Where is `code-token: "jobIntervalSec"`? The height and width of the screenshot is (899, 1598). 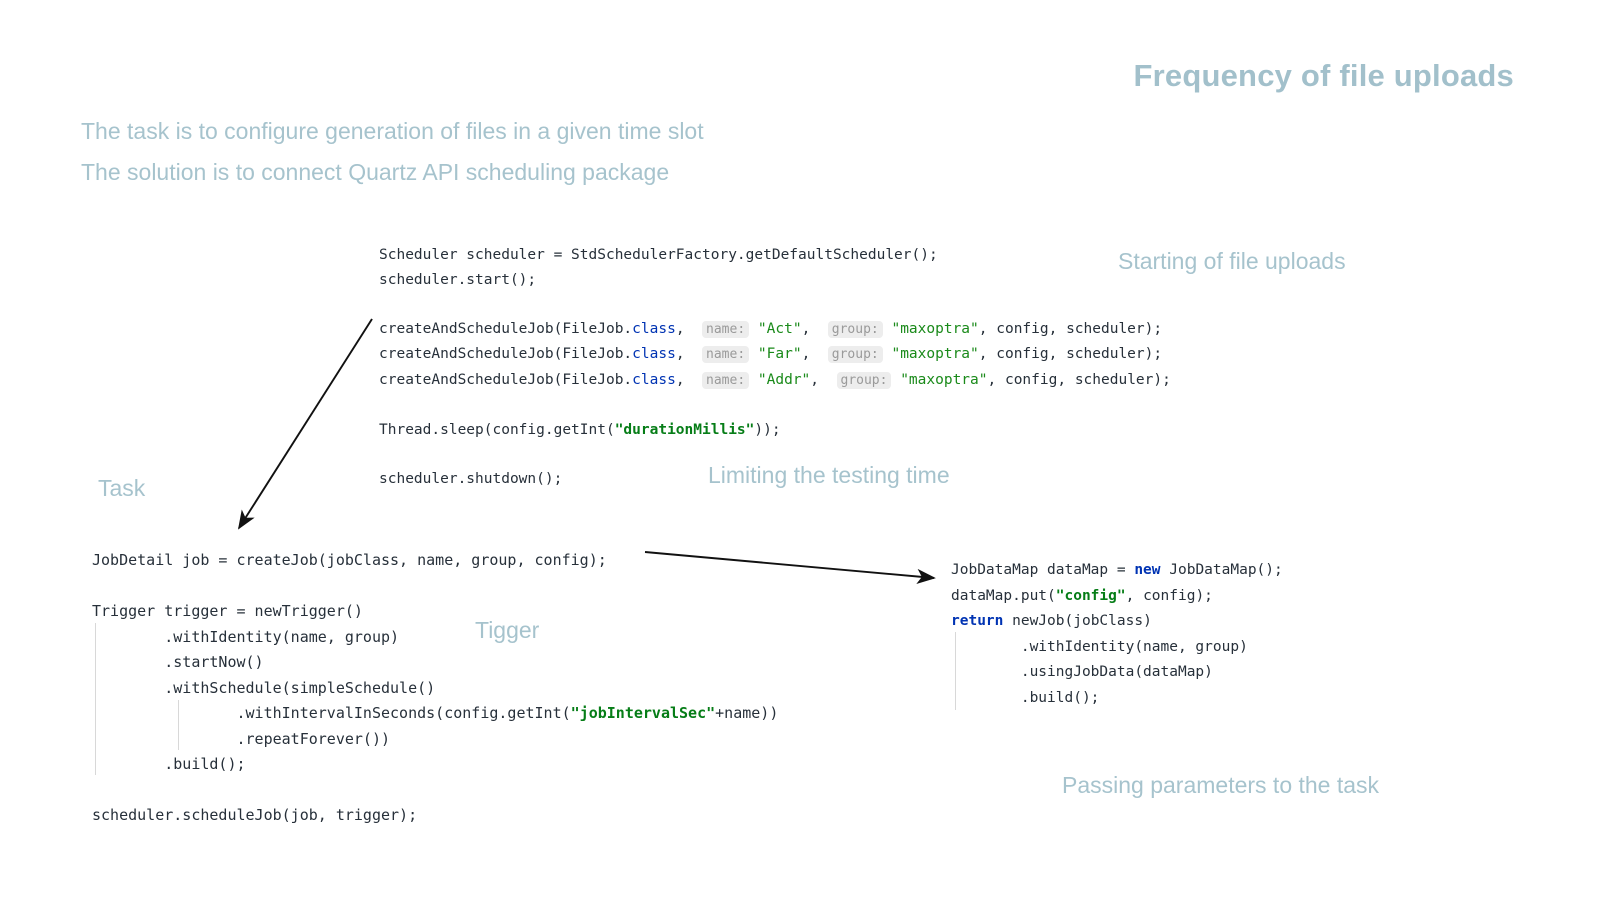
code-token: "jobIntervalSec" is located at coordinates (643, 713).